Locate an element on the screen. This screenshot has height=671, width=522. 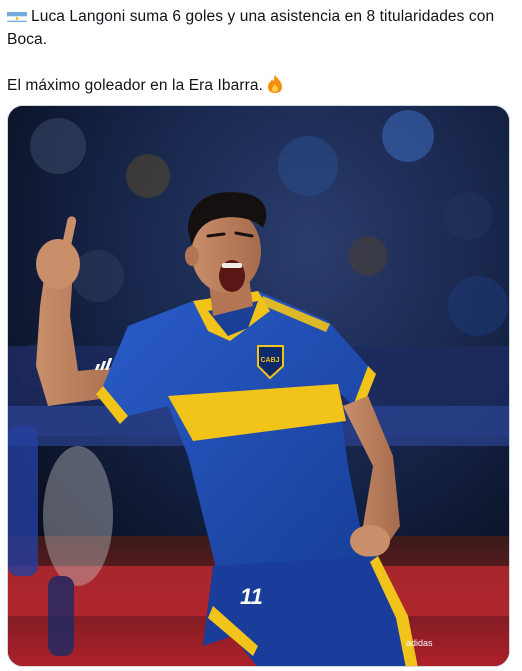
argentina-flag-icon is located at coordinates (17, 15).